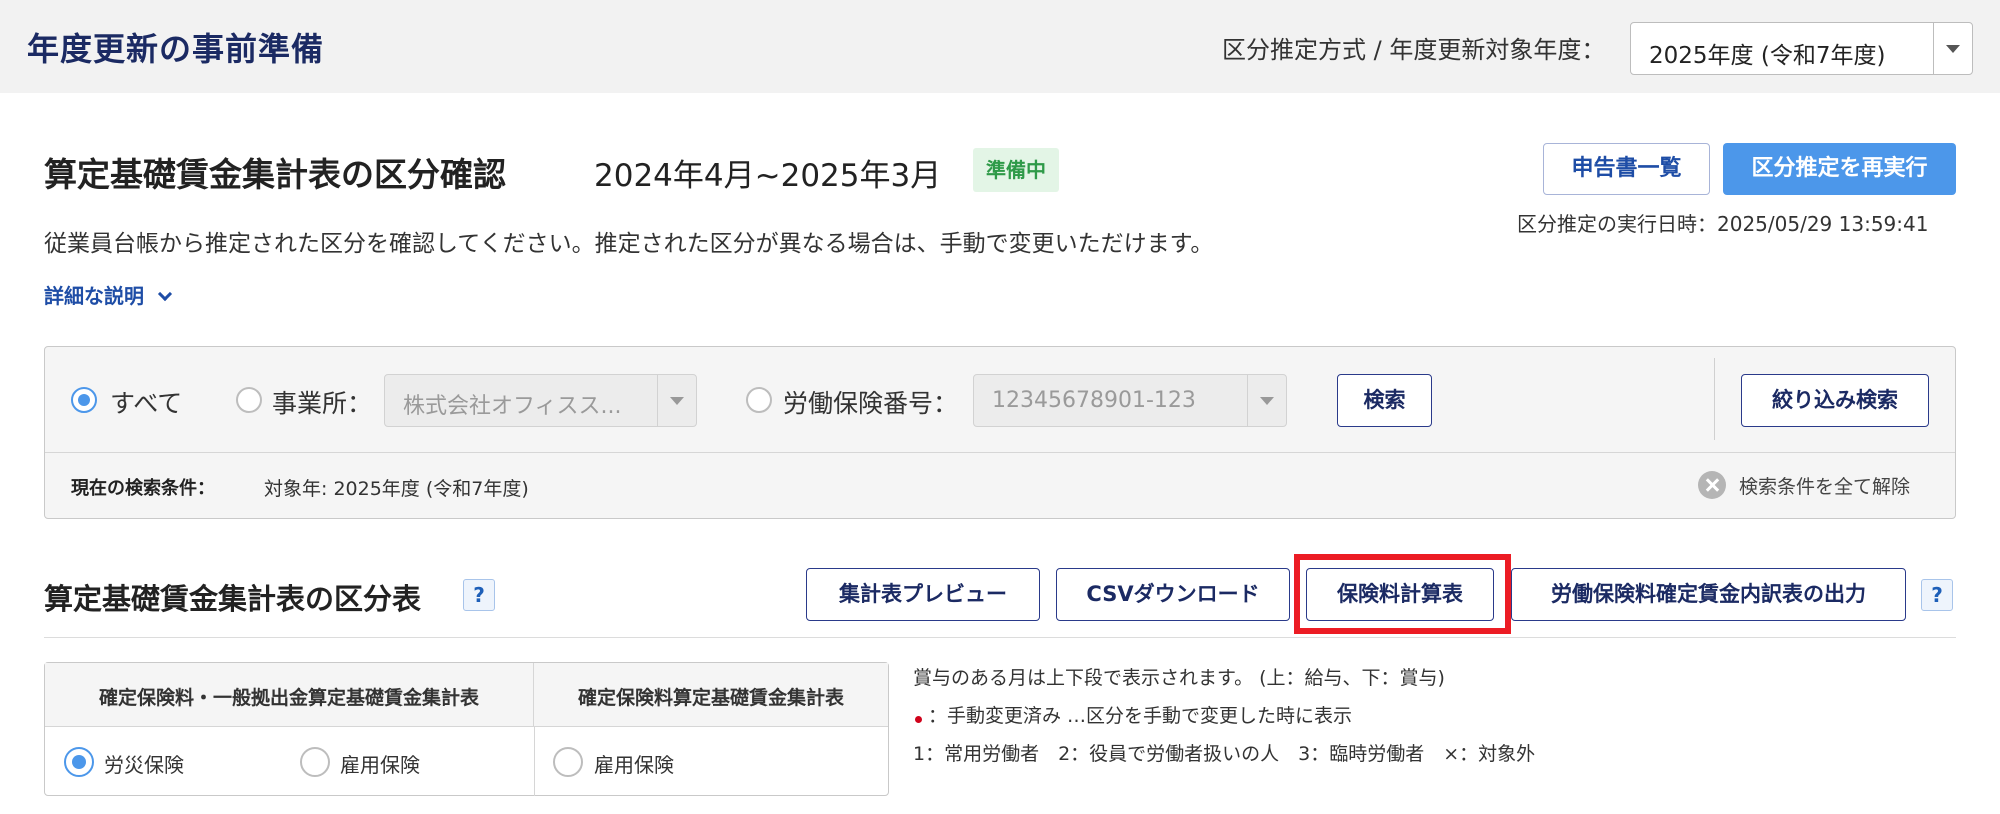 The image size is (2000, 814). Describe the element at coordinates (176, 49) in the screenshot. I see `page-title: 年度更新の事前準備` at that location.